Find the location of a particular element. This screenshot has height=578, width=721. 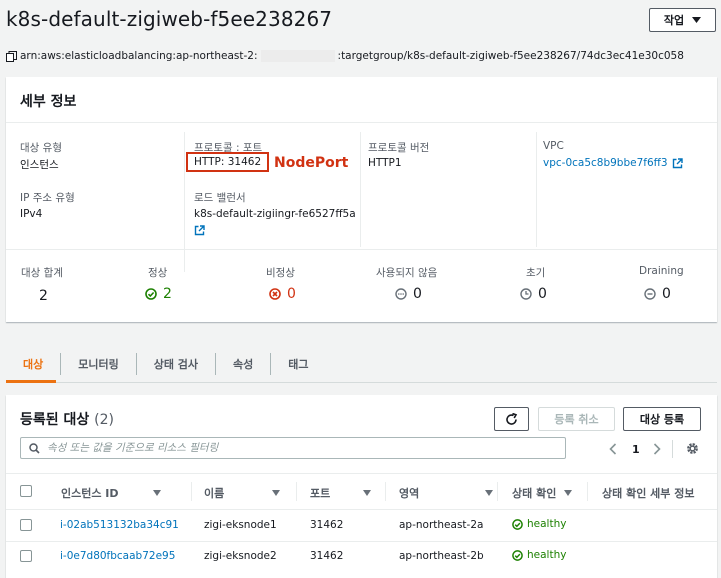

tab-tags: 태그 is located at coordinates (297, 364).